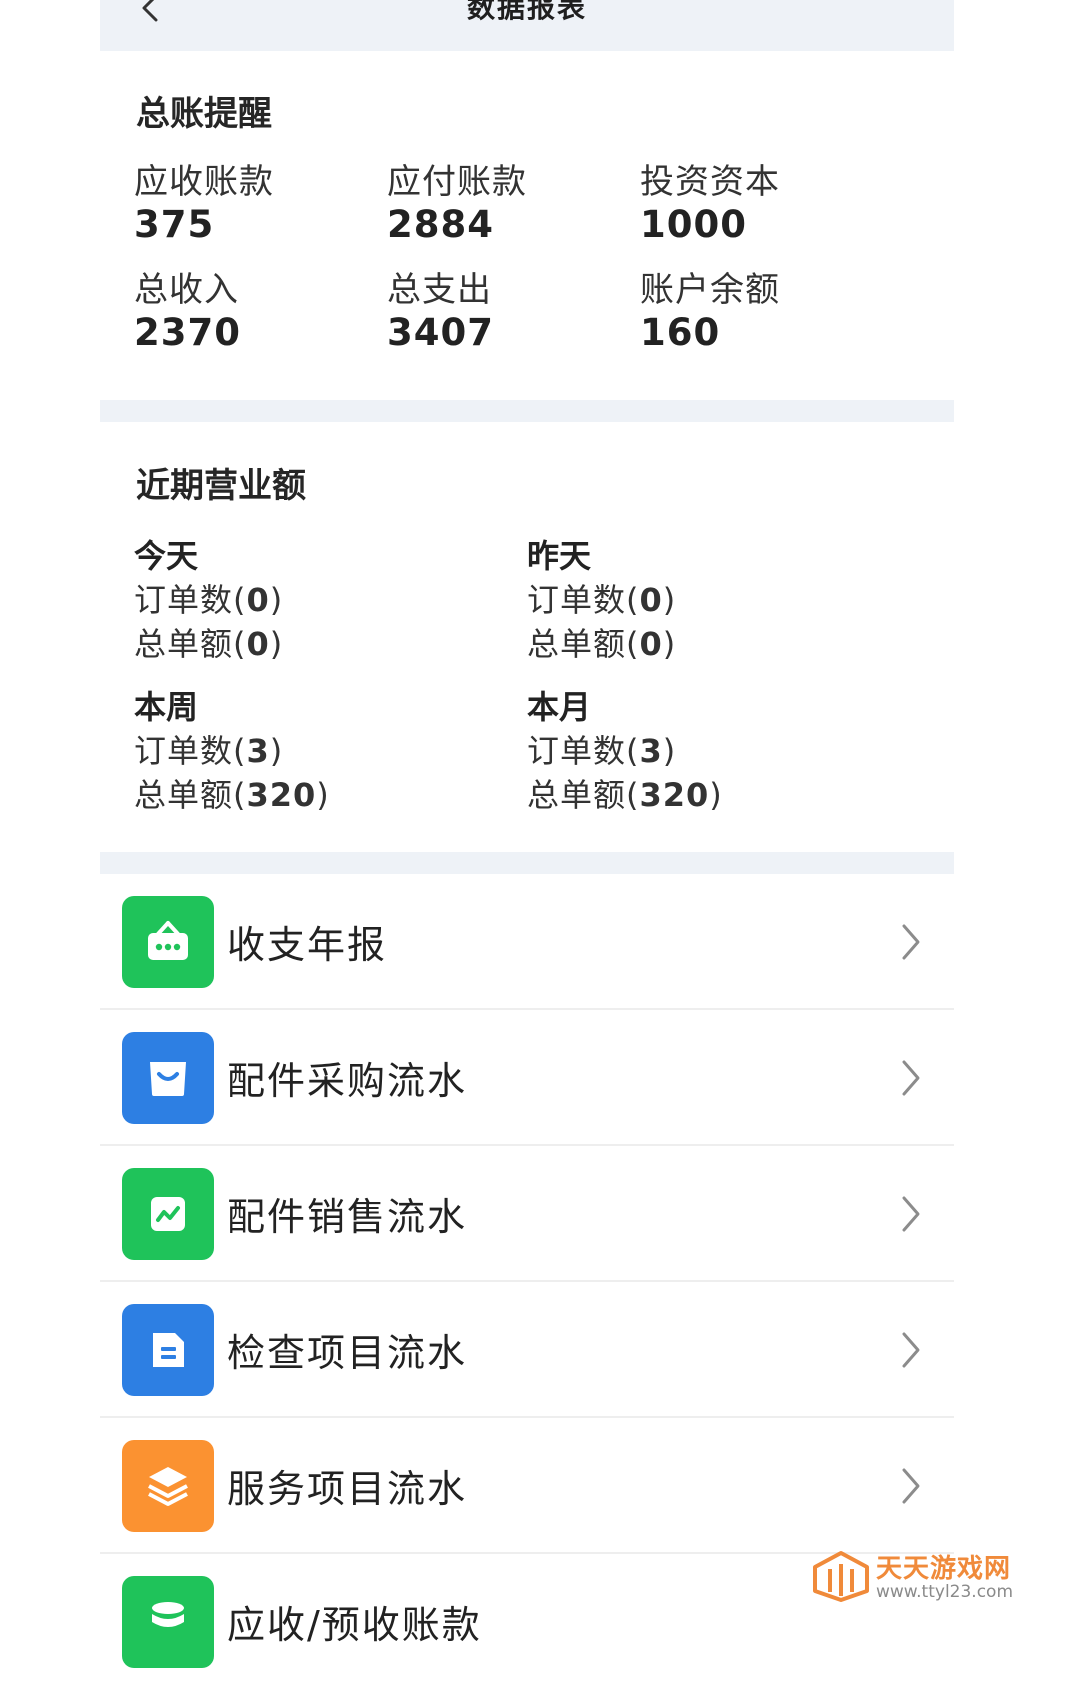 The height and width of the screenshot is (1690, 1080). Describe the element at coordinates (765, 313) in the screenshot. I see `stat-account-balance: 账户余额 160` at that location.